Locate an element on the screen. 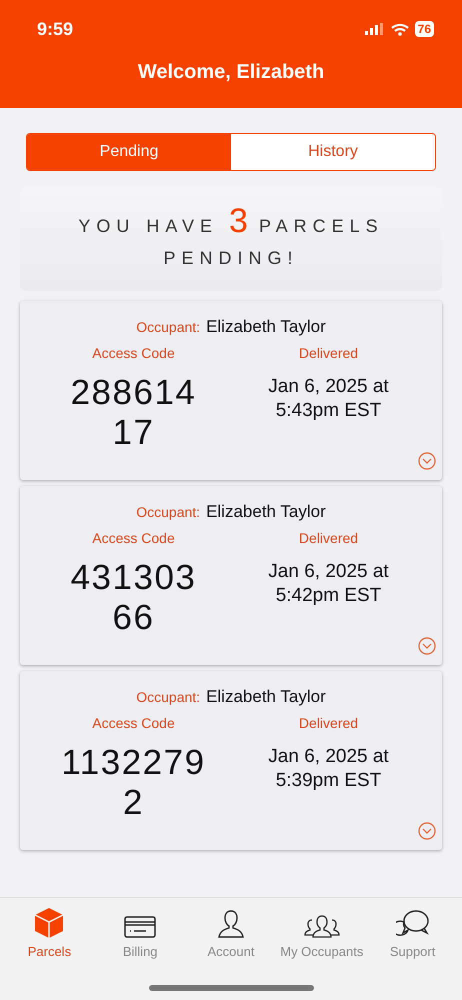 Image resolution: width=462 pixels, height=1000 pixels. credit-card-icon is located at coordinates (140, 927).